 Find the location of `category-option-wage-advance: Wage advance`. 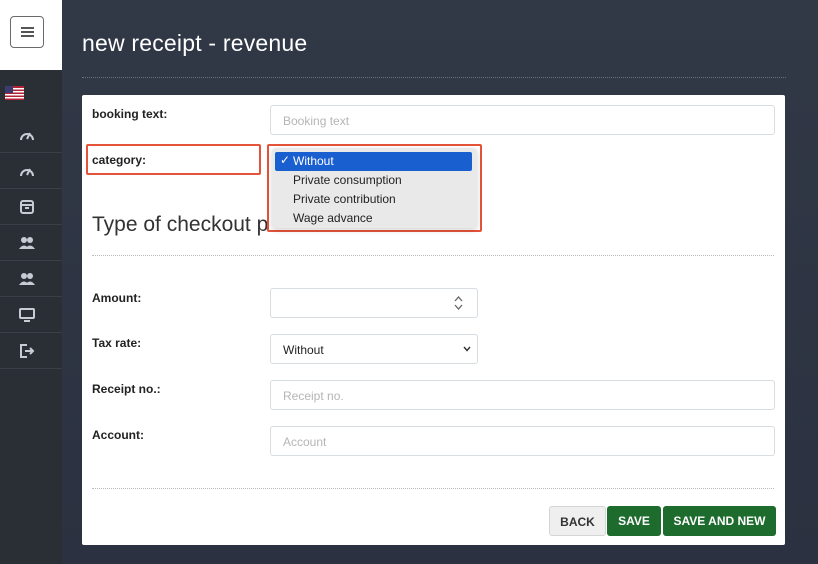

category-option-wage-advance: Wage advance is located at coordinates (373, 218).